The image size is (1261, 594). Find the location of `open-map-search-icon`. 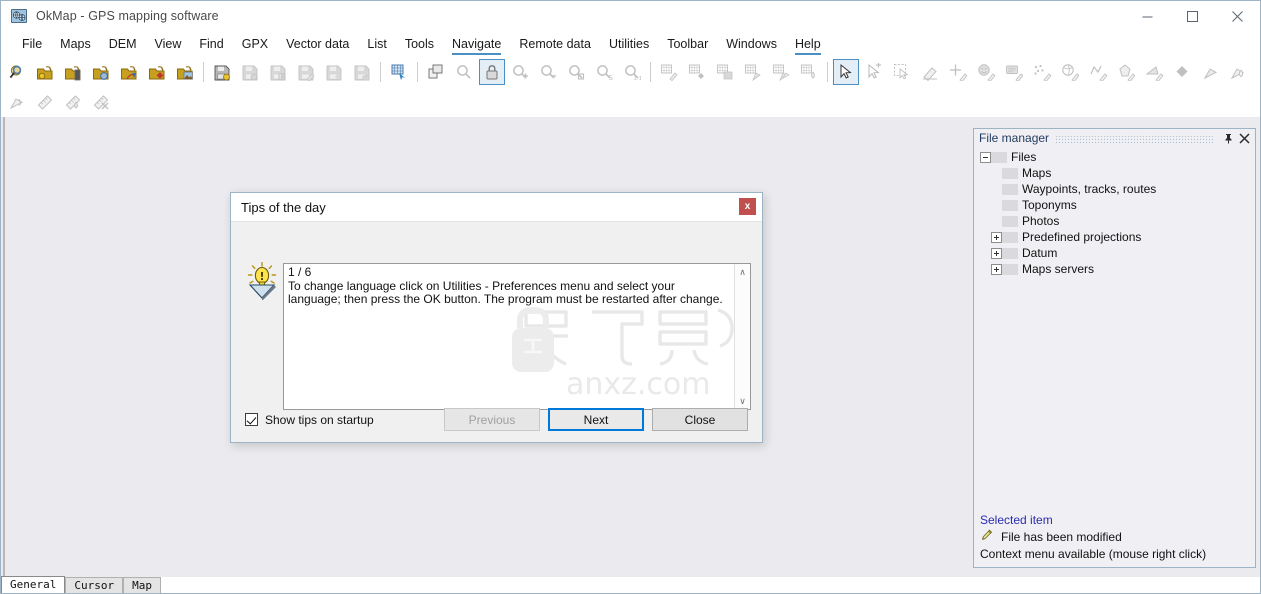

open-map-search-icon is located at coordinates (17, 72).